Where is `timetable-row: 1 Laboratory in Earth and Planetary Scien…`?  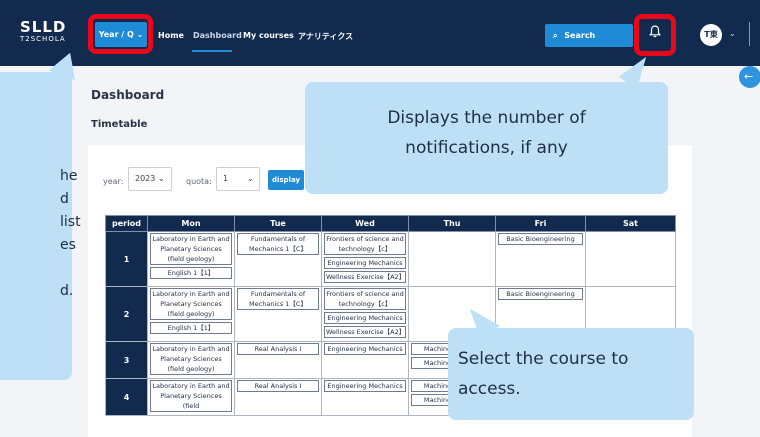
timetable-row: 1 Laboratory in Earth and Planetary Scien… is located at coordinates (390, 259).